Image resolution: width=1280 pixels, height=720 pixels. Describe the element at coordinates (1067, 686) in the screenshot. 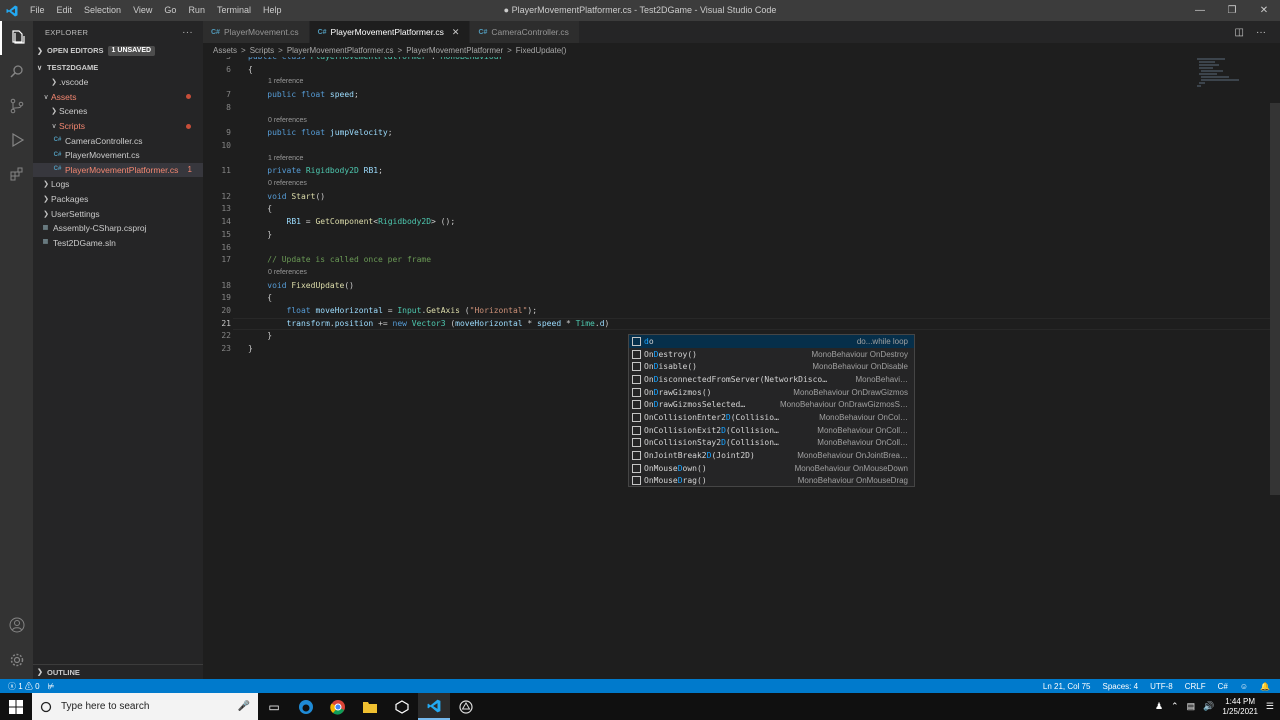

I see `cursor-position: Ln 21, Col 75` at that location.